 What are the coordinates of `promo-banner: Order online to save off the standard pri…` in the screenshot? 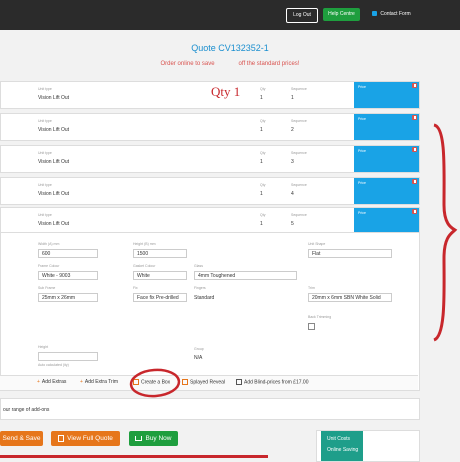 It's located at (230, 64).